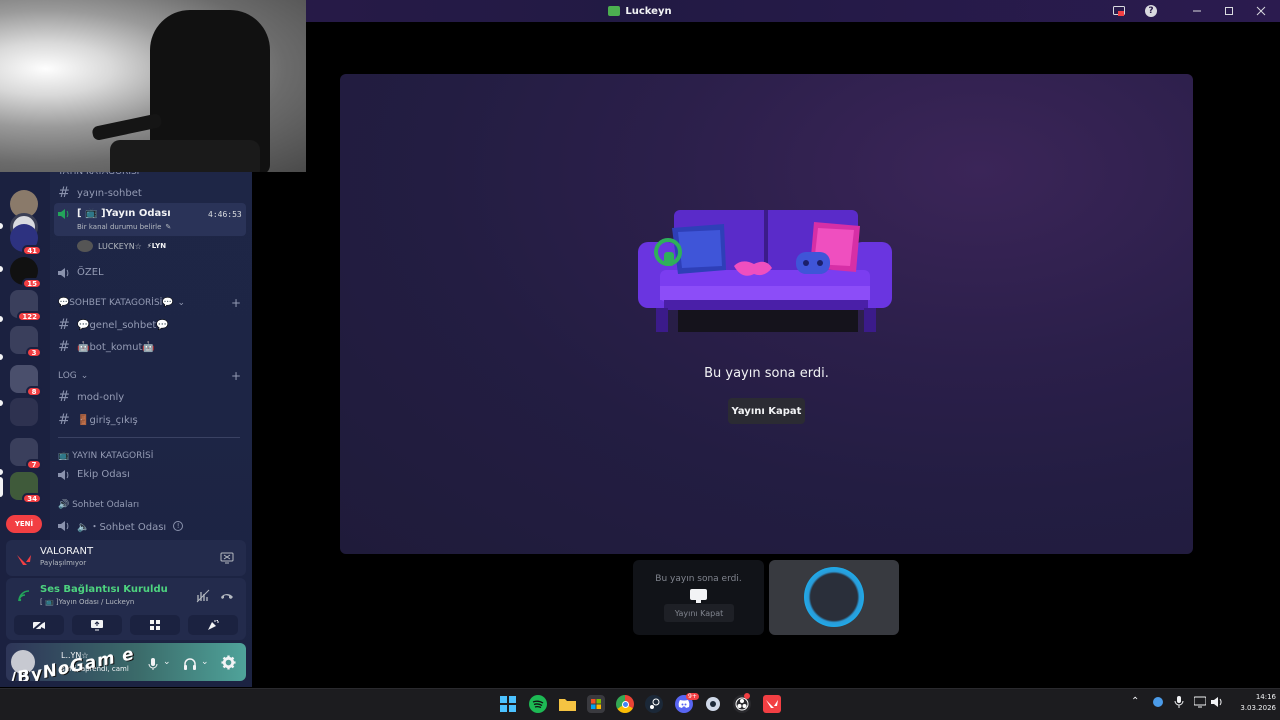  Describe the element at coordinates (713, 704) in the screenshot. I see `steam-deck-icon` at that location.